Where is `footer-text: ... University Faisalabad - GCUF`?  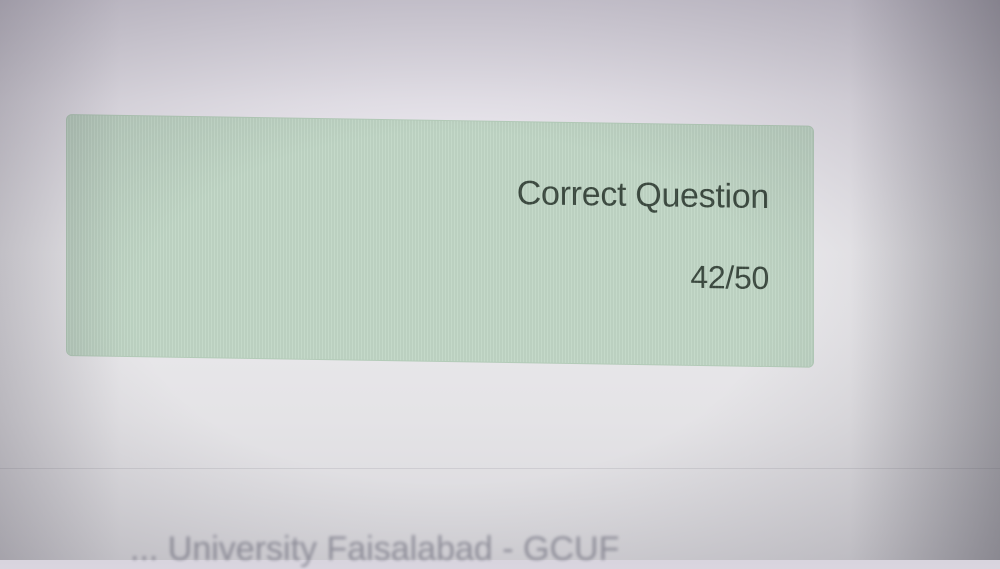
footer-text: ... University Faisalabad - GCUF is located at coordinates (375, 549).